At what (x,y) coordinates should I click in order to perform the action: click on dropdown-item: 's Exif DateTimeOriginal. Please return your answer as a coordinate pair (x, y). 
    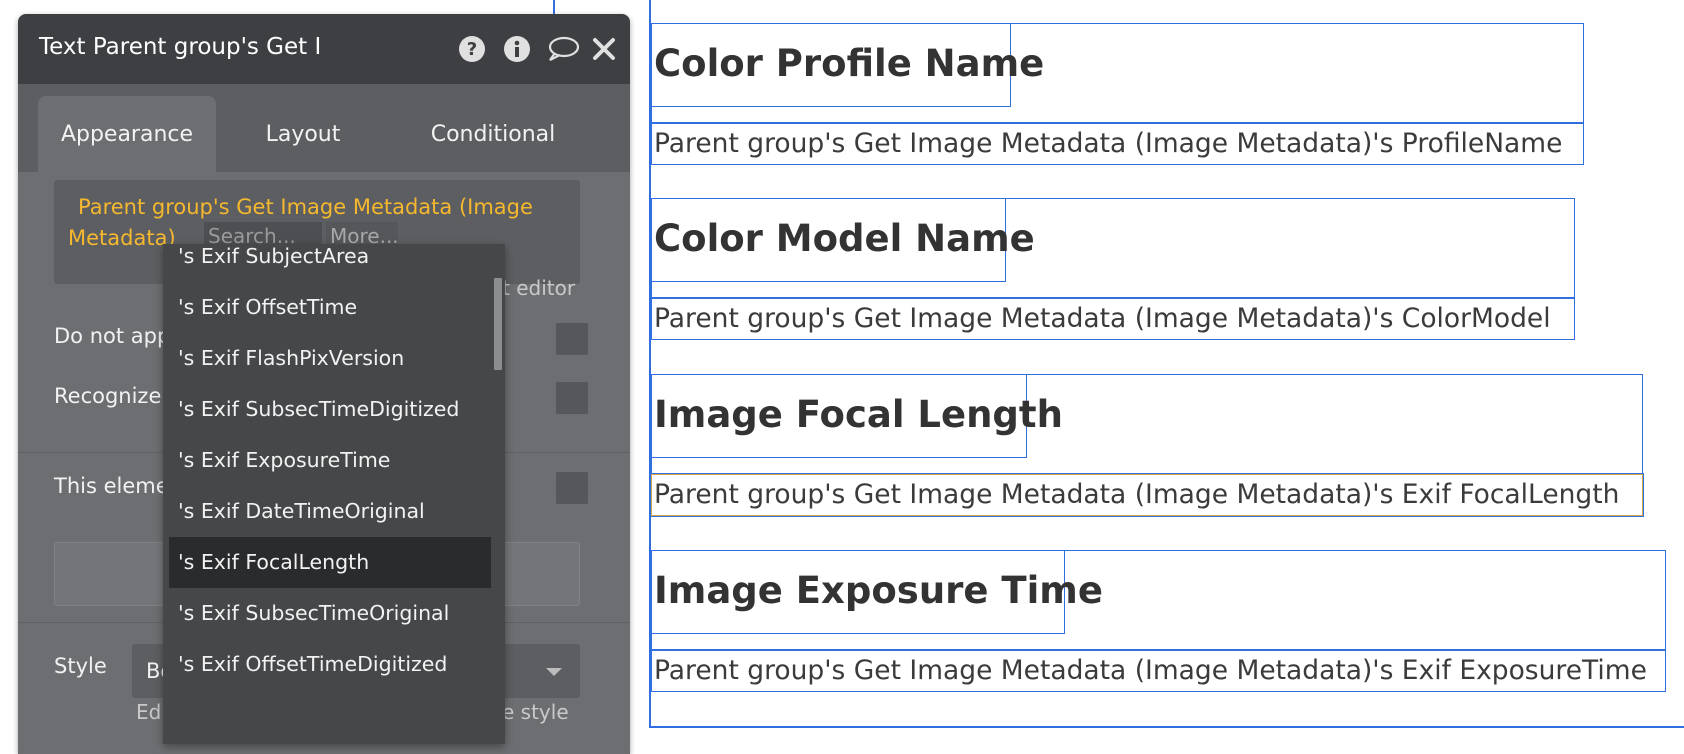
    Looking at the image, I should click on (330, 511).